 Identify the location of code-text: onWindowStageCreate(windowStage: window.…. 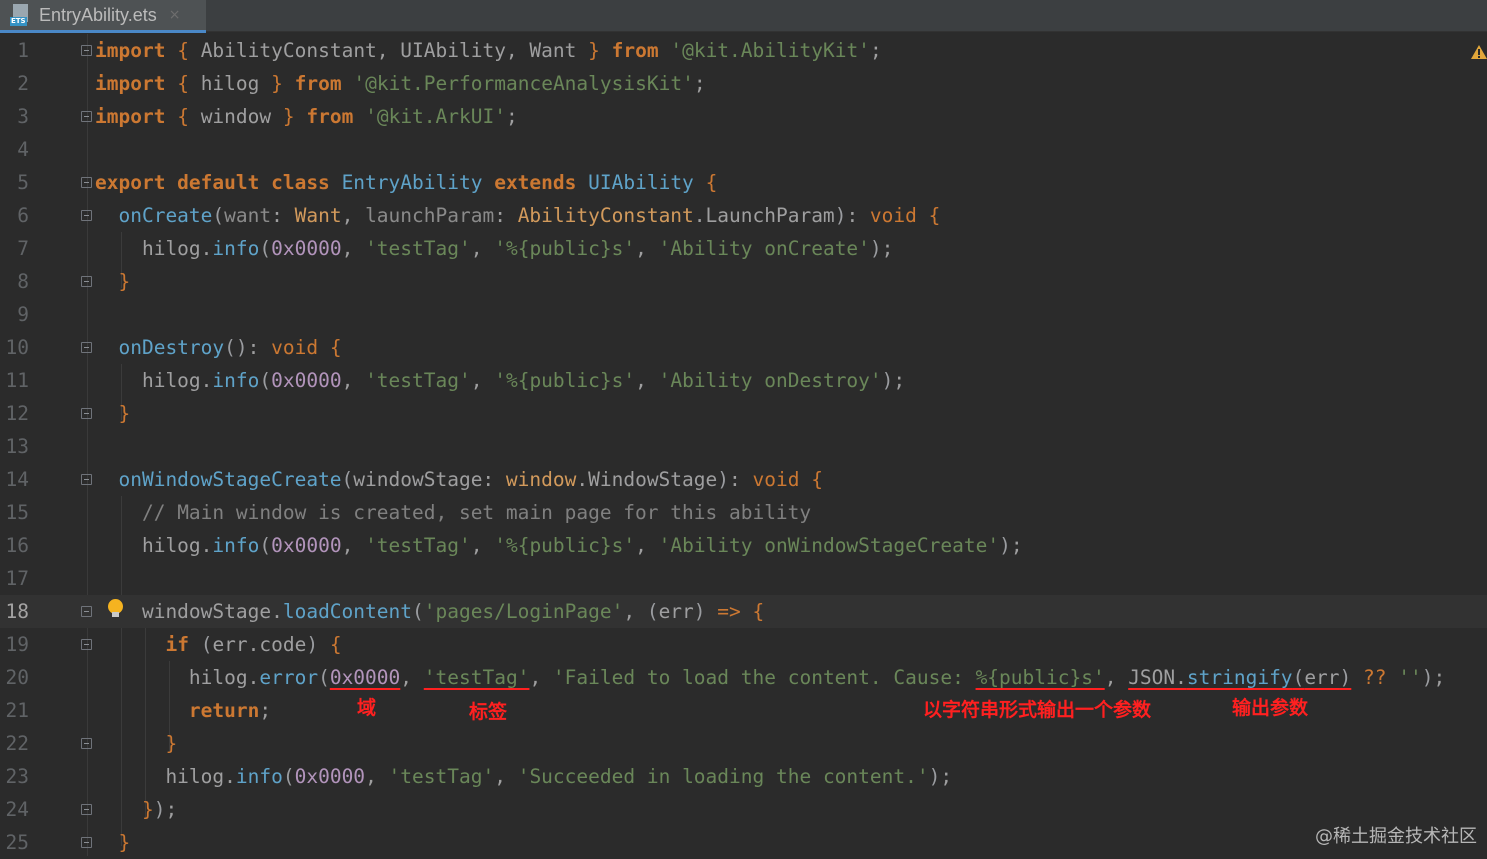
(458, 479).